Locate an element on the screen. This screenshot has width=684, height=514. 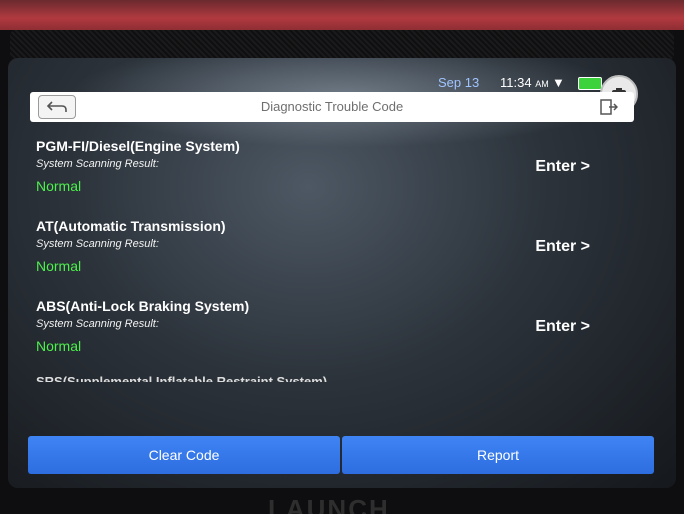
system-name: PGM-FI/Diesel(Engine System) is located at coordinates (138, 146).